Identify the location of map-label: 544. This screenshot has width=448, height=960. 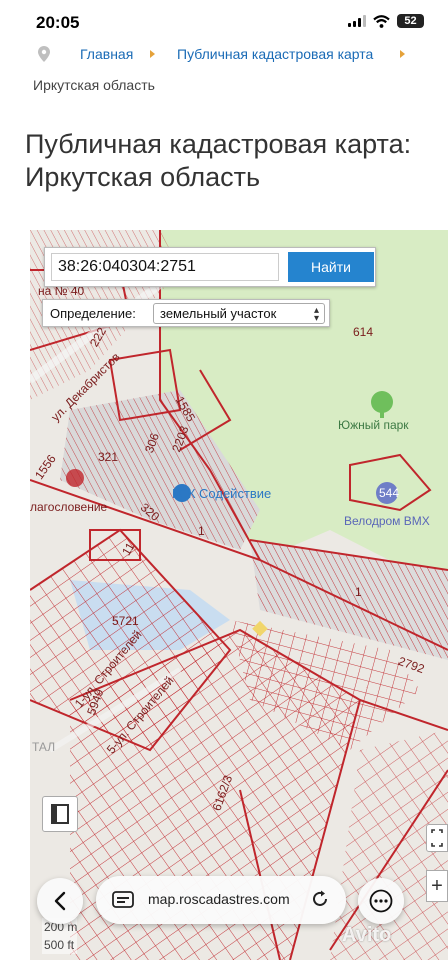
(389, 493).